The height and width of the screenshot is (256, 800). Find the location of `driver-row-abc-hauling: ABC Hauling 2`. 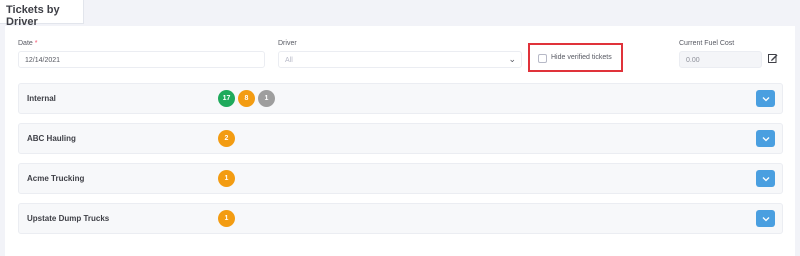

driver-row-abc-hauling: ABC Hauling 2 is located at coordinates (400, 138).